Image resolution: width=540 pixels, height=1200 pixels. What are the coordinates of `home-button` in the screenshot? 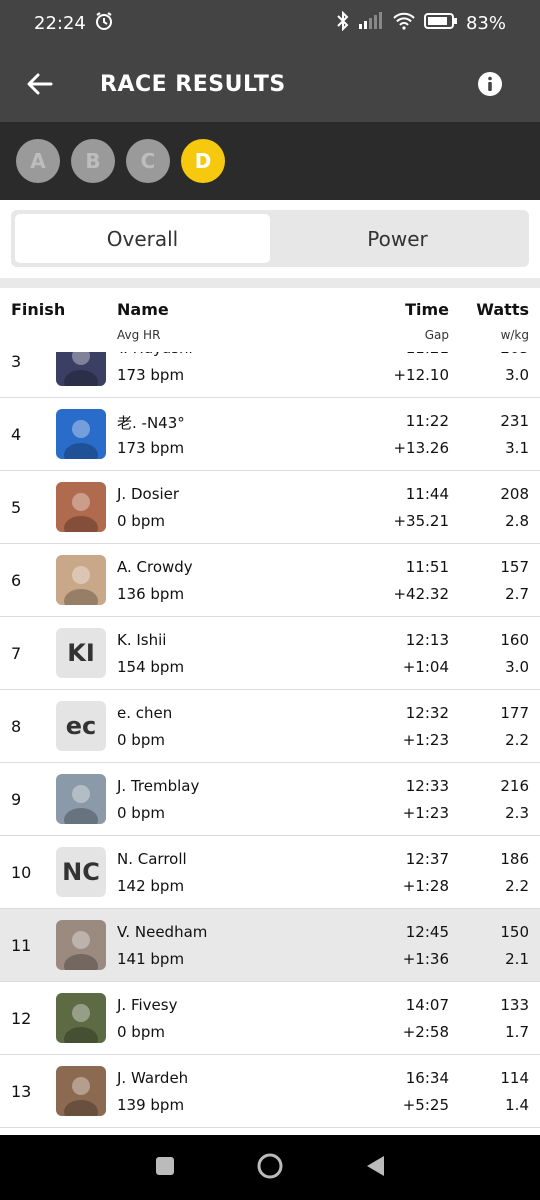 It's located at (270, 1168).